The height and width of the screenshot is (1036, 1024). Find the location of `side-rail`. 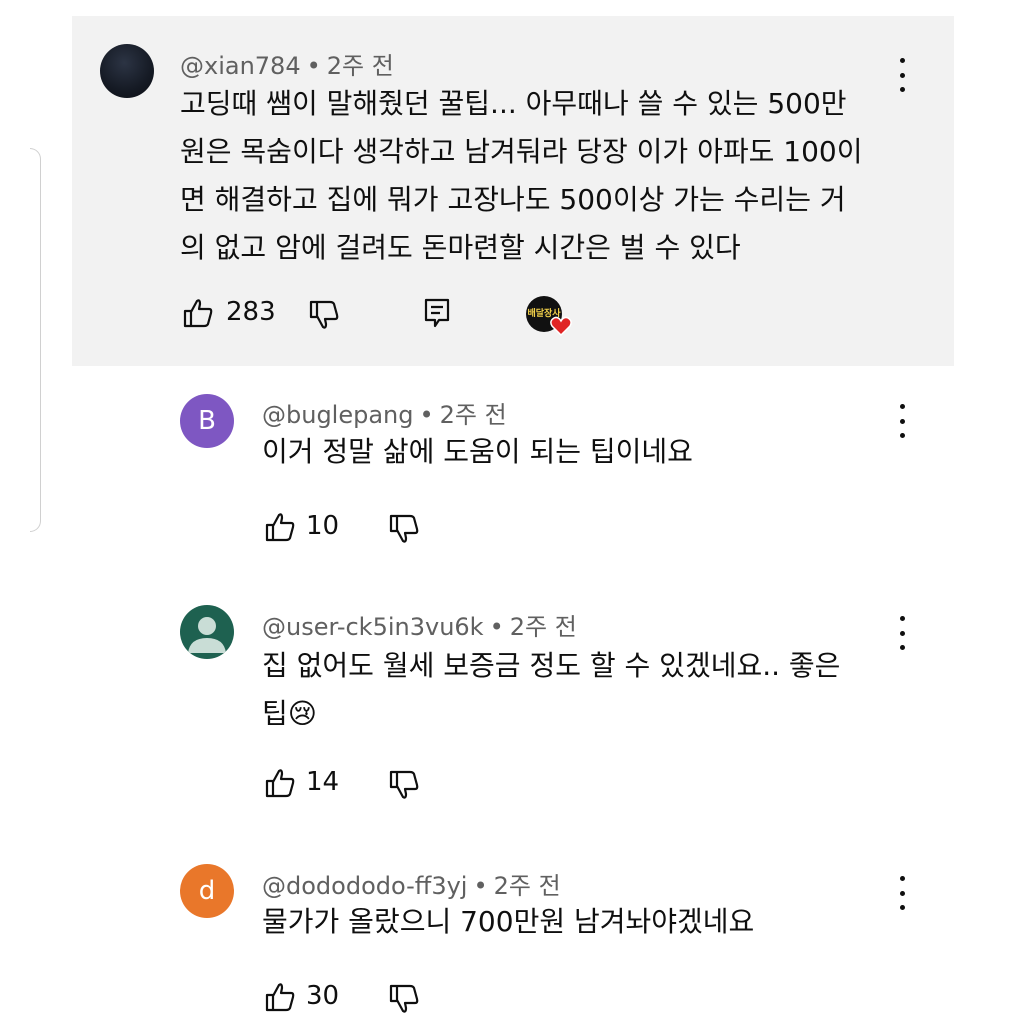

side-rail is located at coordinates (35, 340).